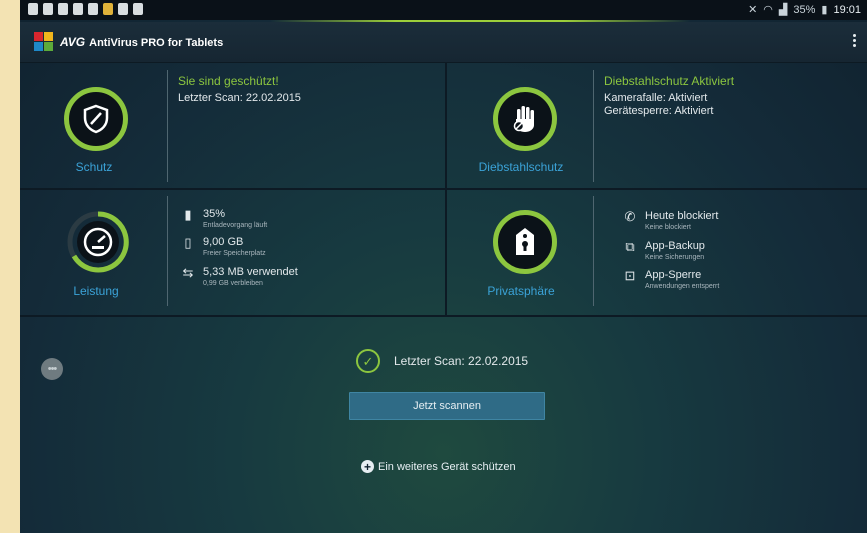 The width and height of the screenshot is (867, 533). I want to click on app-backup-title: App-Backup, so click(675, 246).